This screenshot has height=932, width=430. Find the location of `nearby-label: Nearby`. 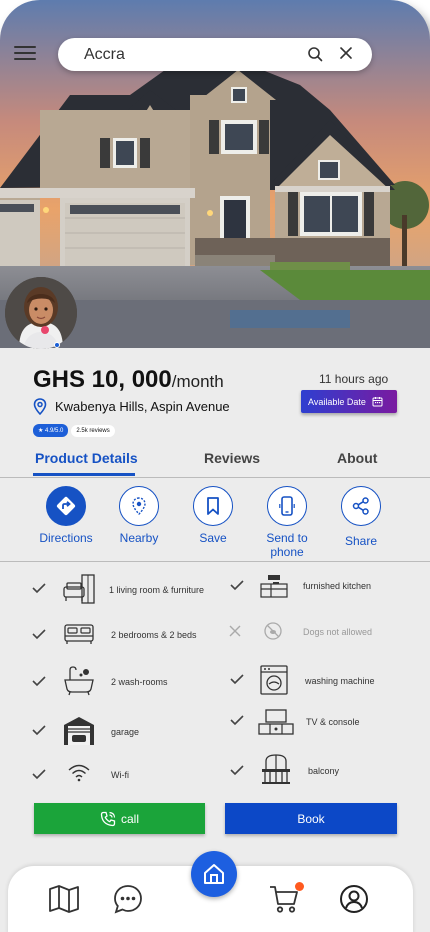

nearby-label: Nearby is located at coordinates (139, 538).